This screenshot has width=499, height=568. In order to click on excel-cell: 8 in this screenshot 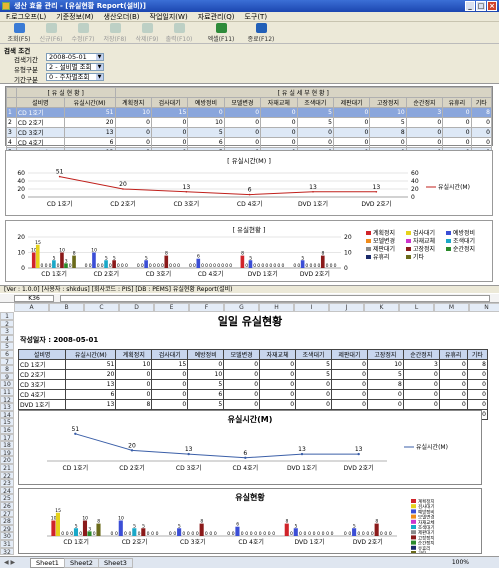, I will do `click(385, 384)`.